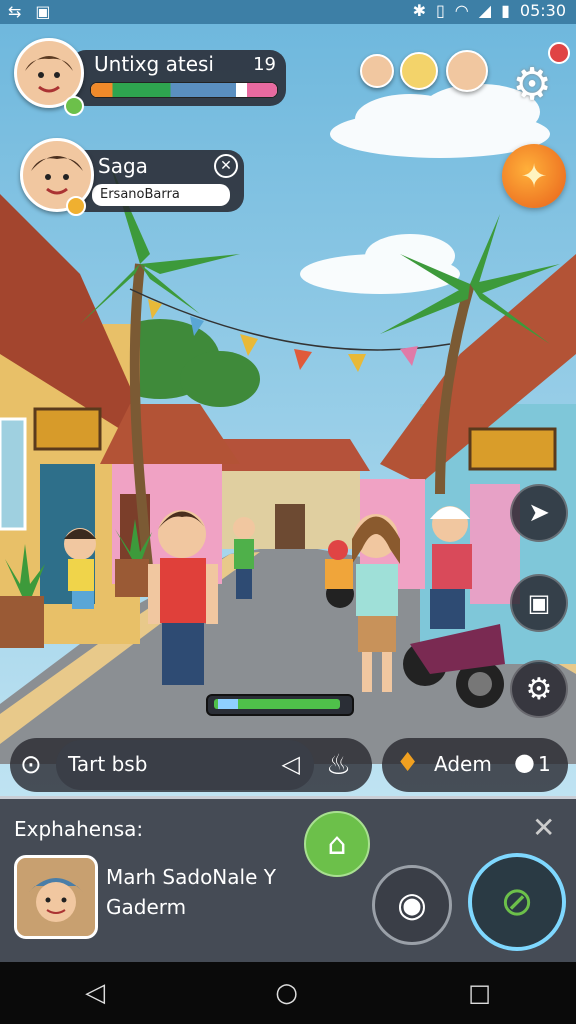  What do you see at coordinates (524, 762) in the screenshot?
I see `chat-icon: ●` at bounding box center [524, 762].